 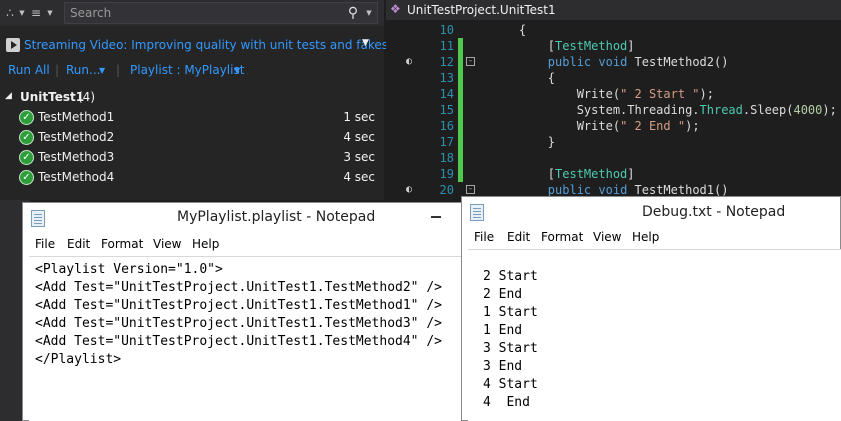 I want to click on line-number: 14, so click(x=446, y=94).